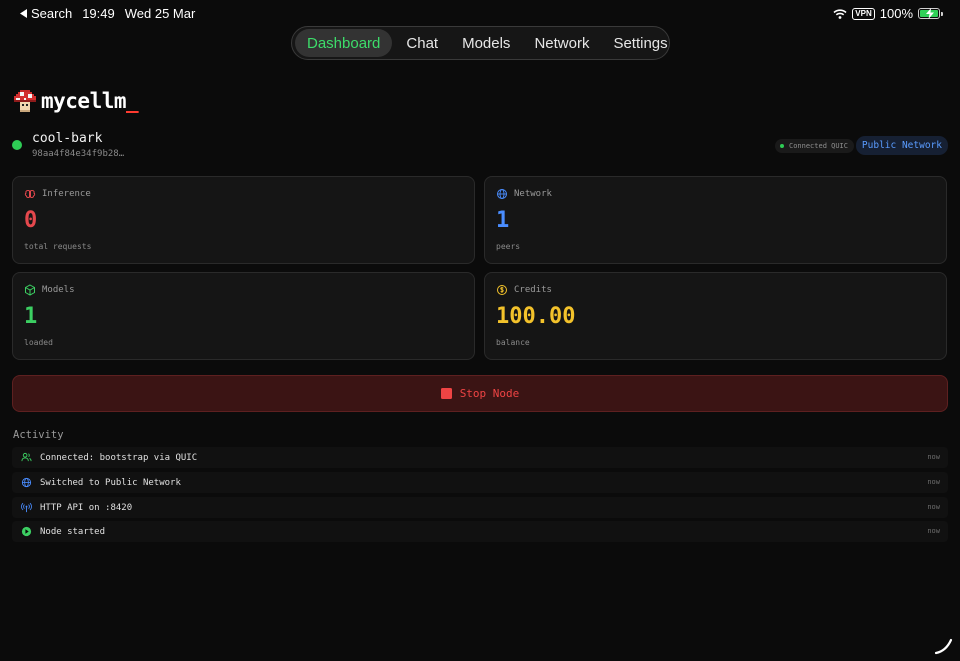 The width and height of the screenshot is (960, 661). I want to click on inference-label: Inference, so click(66, 194).